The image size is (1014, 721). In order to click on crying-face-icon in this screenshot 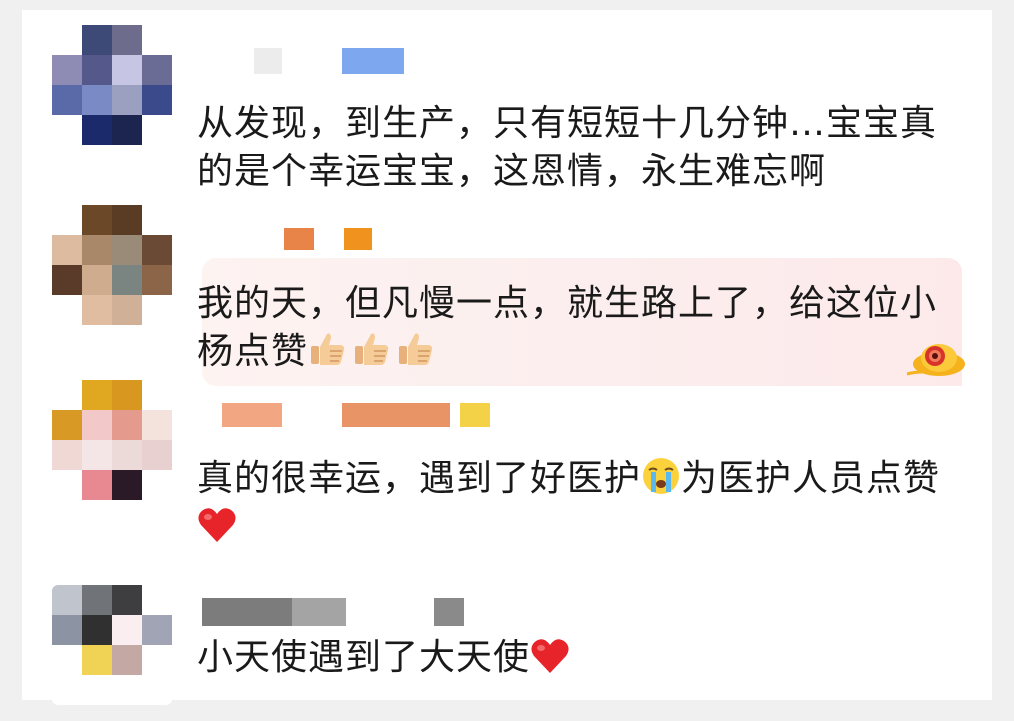, I will do `click(661, 476)`.